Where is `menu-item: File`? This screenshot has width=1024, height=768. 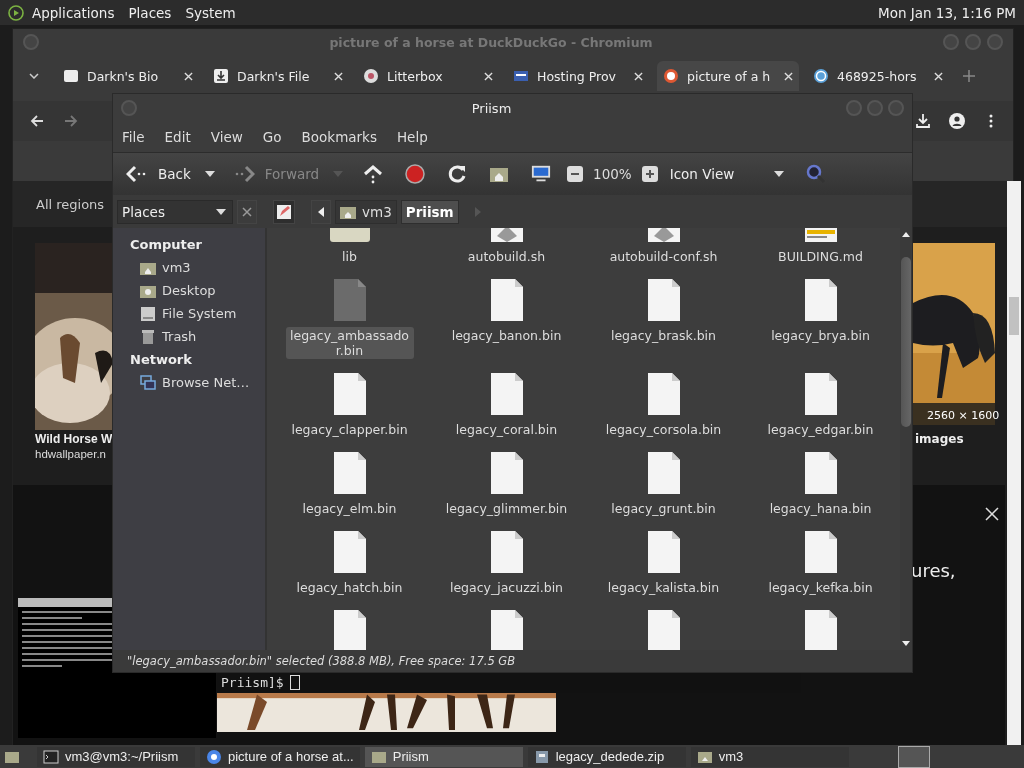
menu-item: File is located at coordinates (133, 137).